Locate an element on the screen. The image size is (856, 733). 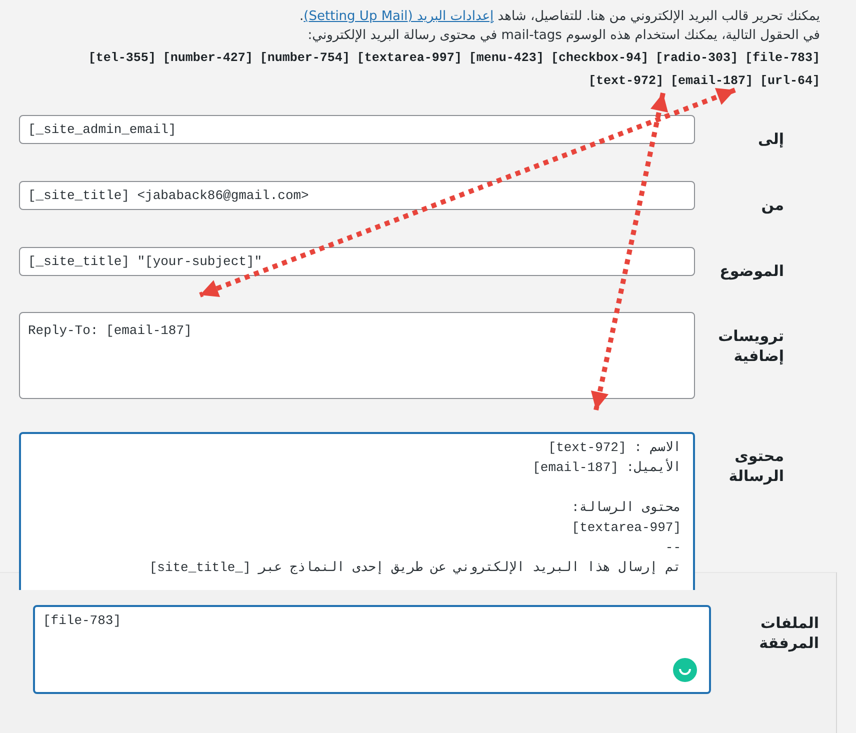
mail-tag: [checkbox-94] is located at coordinates (599, 58).